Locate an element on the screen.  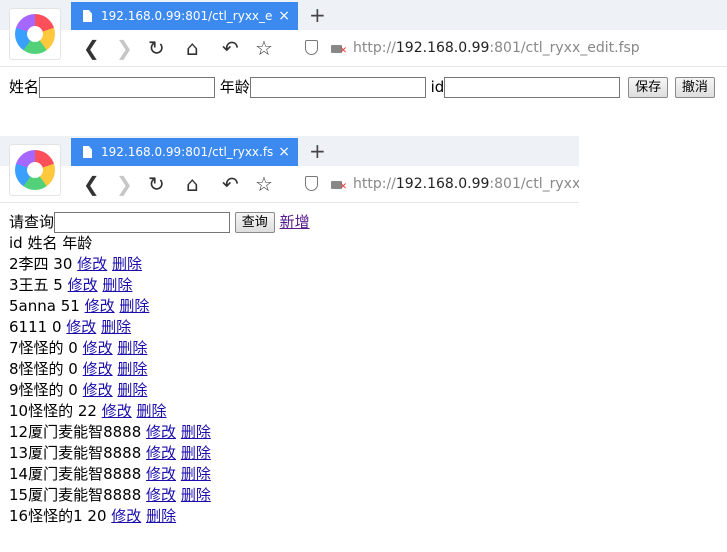
id-input is located at coordinates (532, 87).